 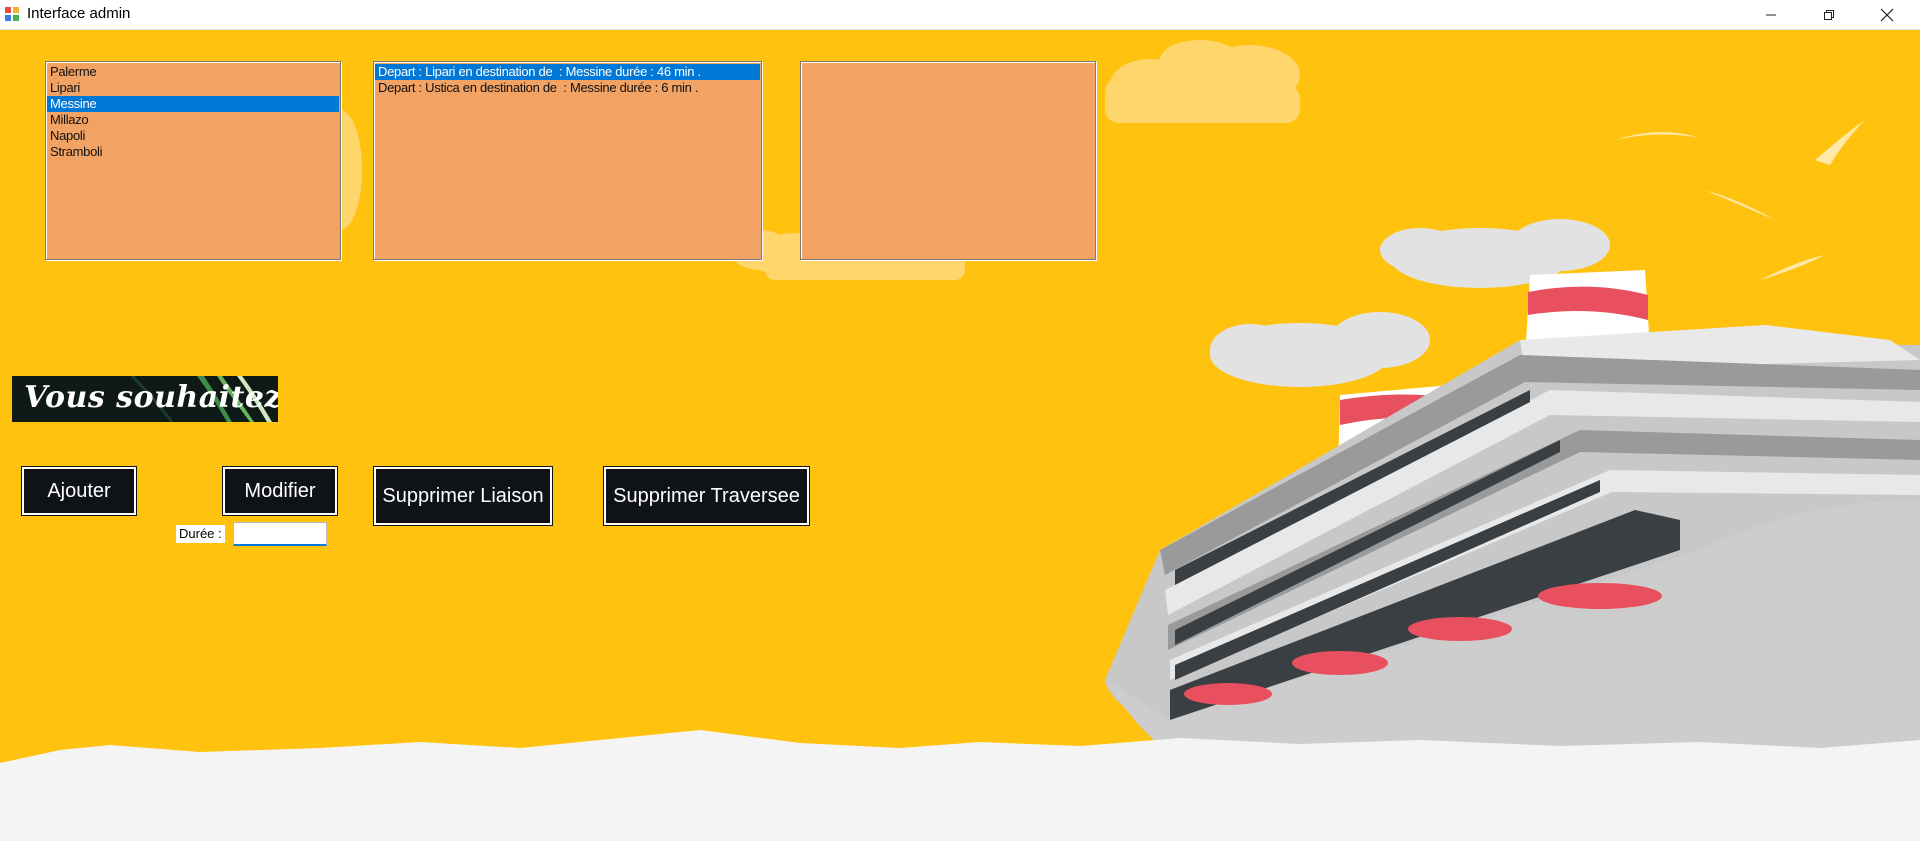 I want to click on close-button, so click(x=1887, y=14).